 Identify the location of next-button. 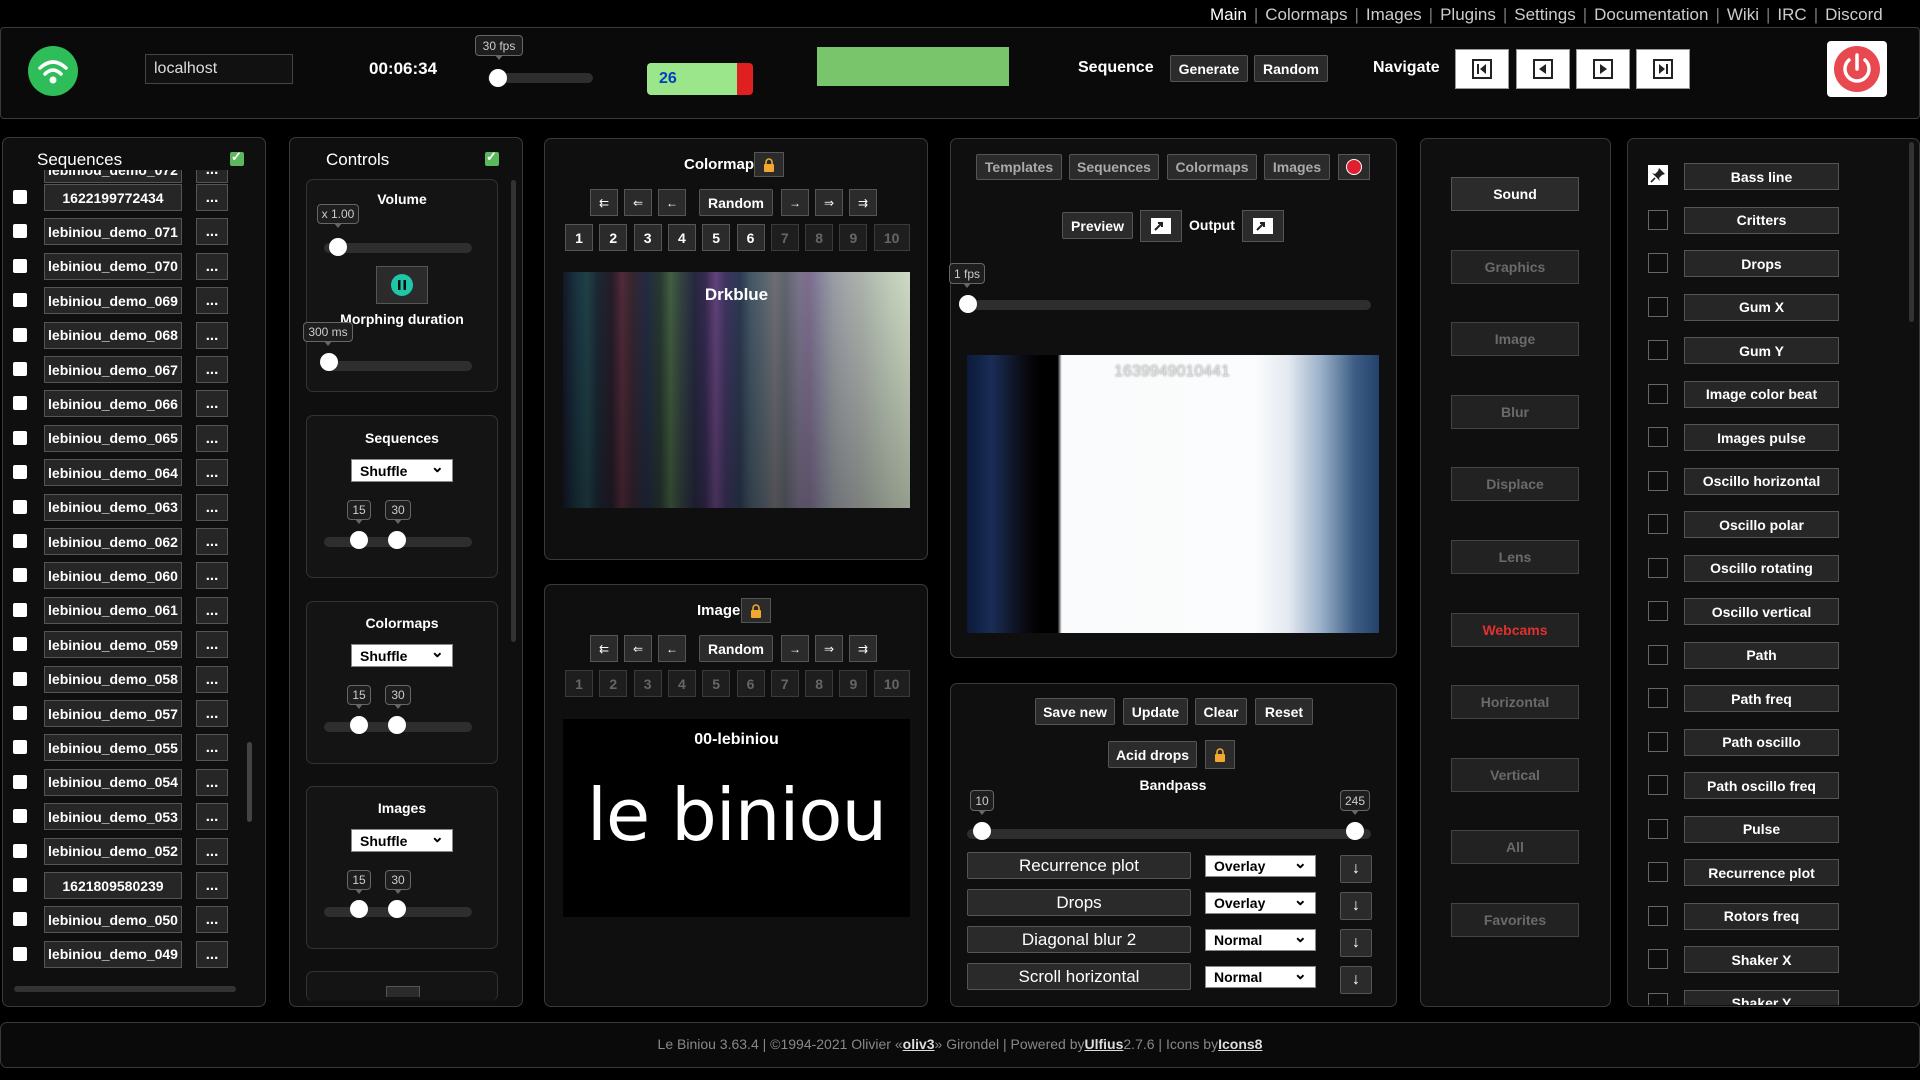
(1603, 69).